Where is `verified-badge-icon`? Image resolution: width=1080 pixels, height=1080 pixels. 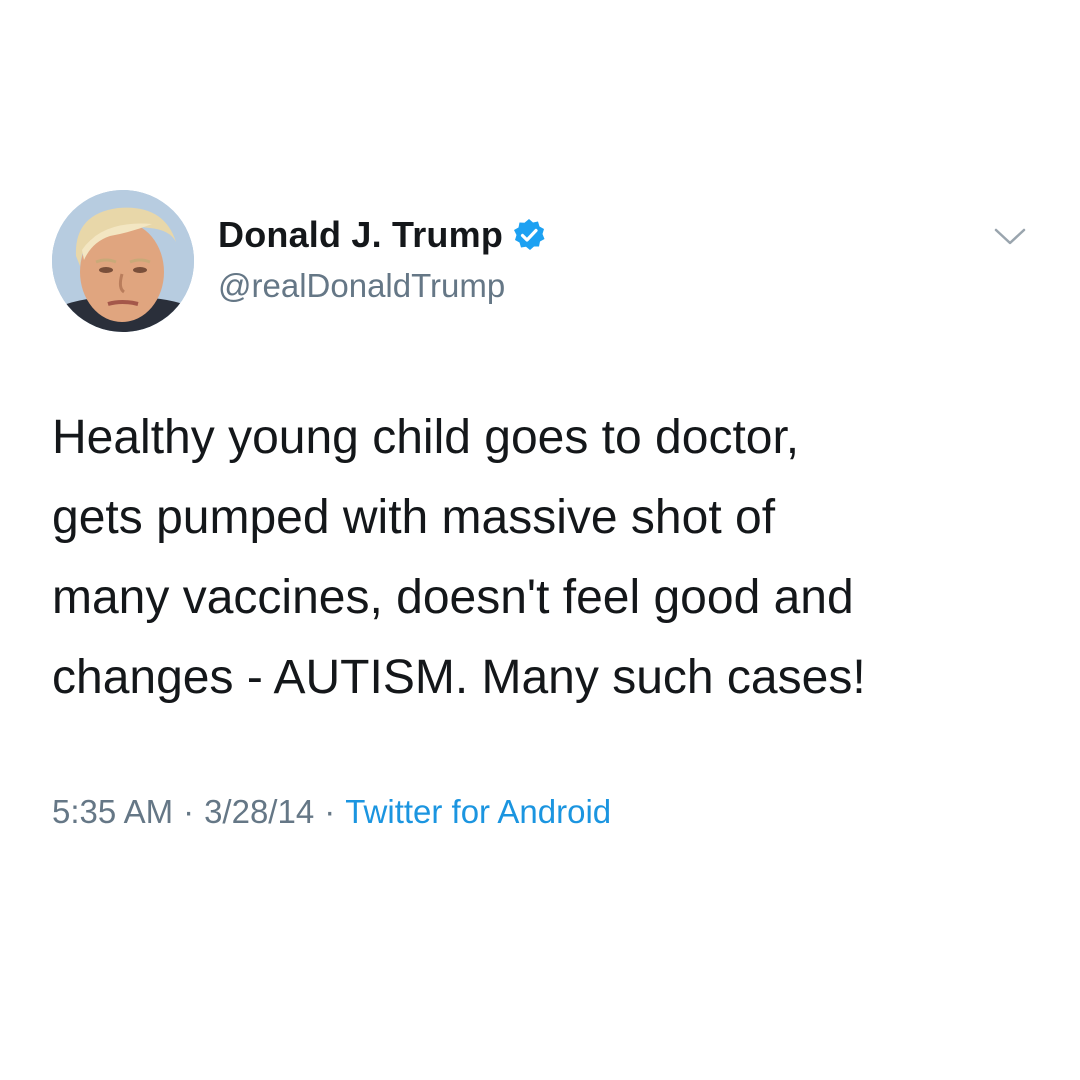 verified-badge-icon is located at coordinates (529, 234).